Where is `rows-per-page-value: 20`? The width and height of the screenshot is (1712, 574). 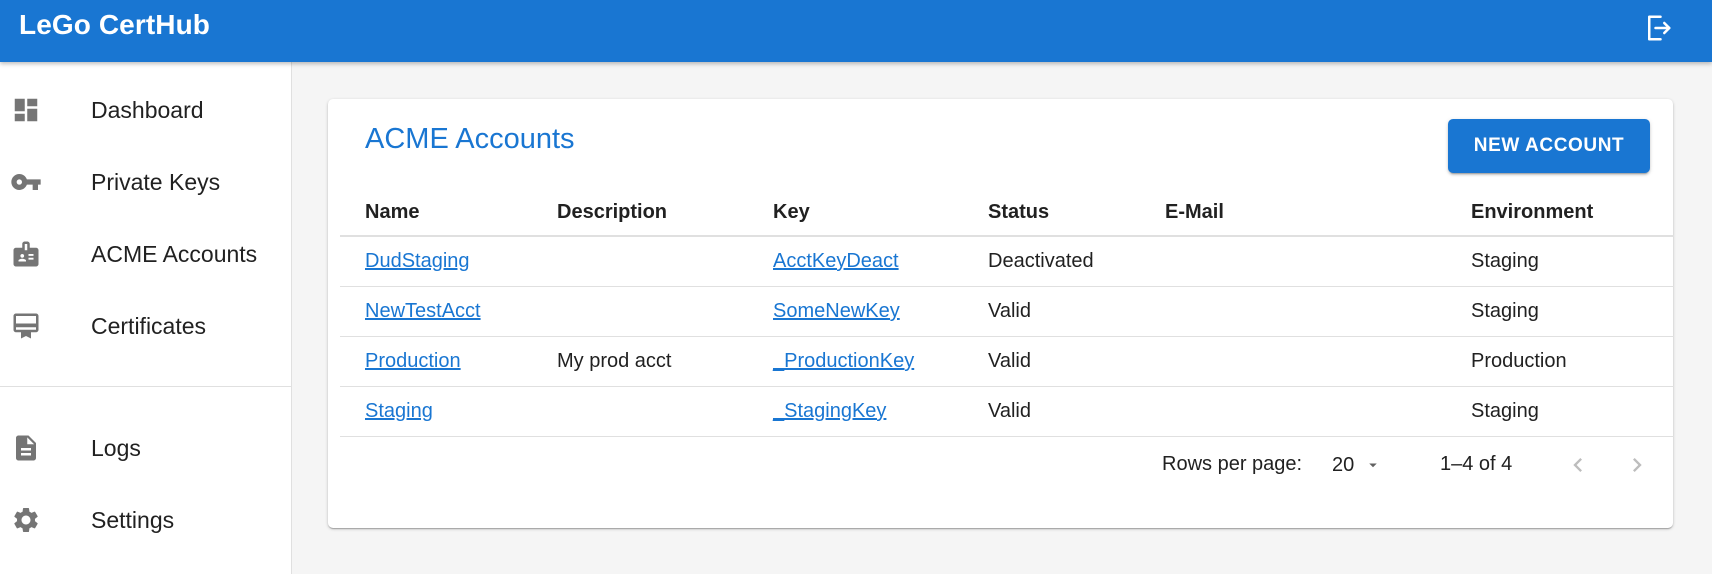
rows-per-page-value: 20 is located at coordinates (1343, 464).